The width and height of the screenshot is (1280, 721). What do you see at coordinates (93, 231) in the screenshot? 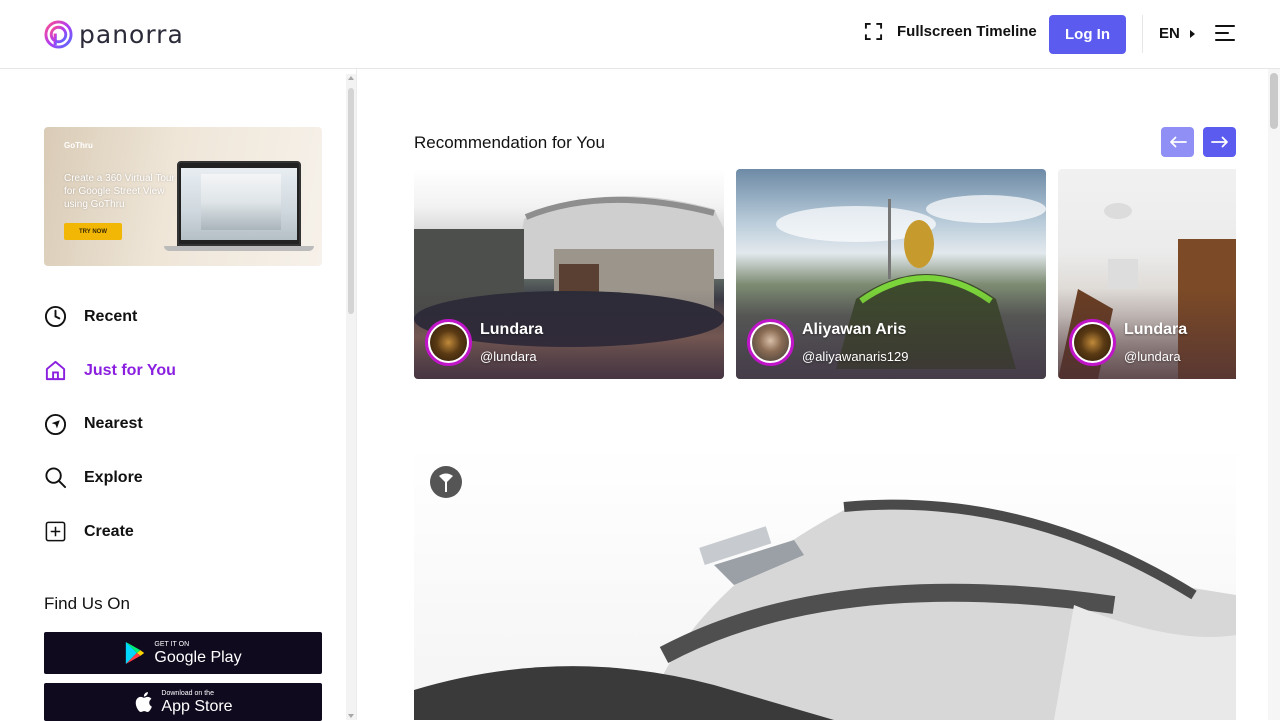
I see `try-now-button: TRY NOW` at bounding box center [93, 231].